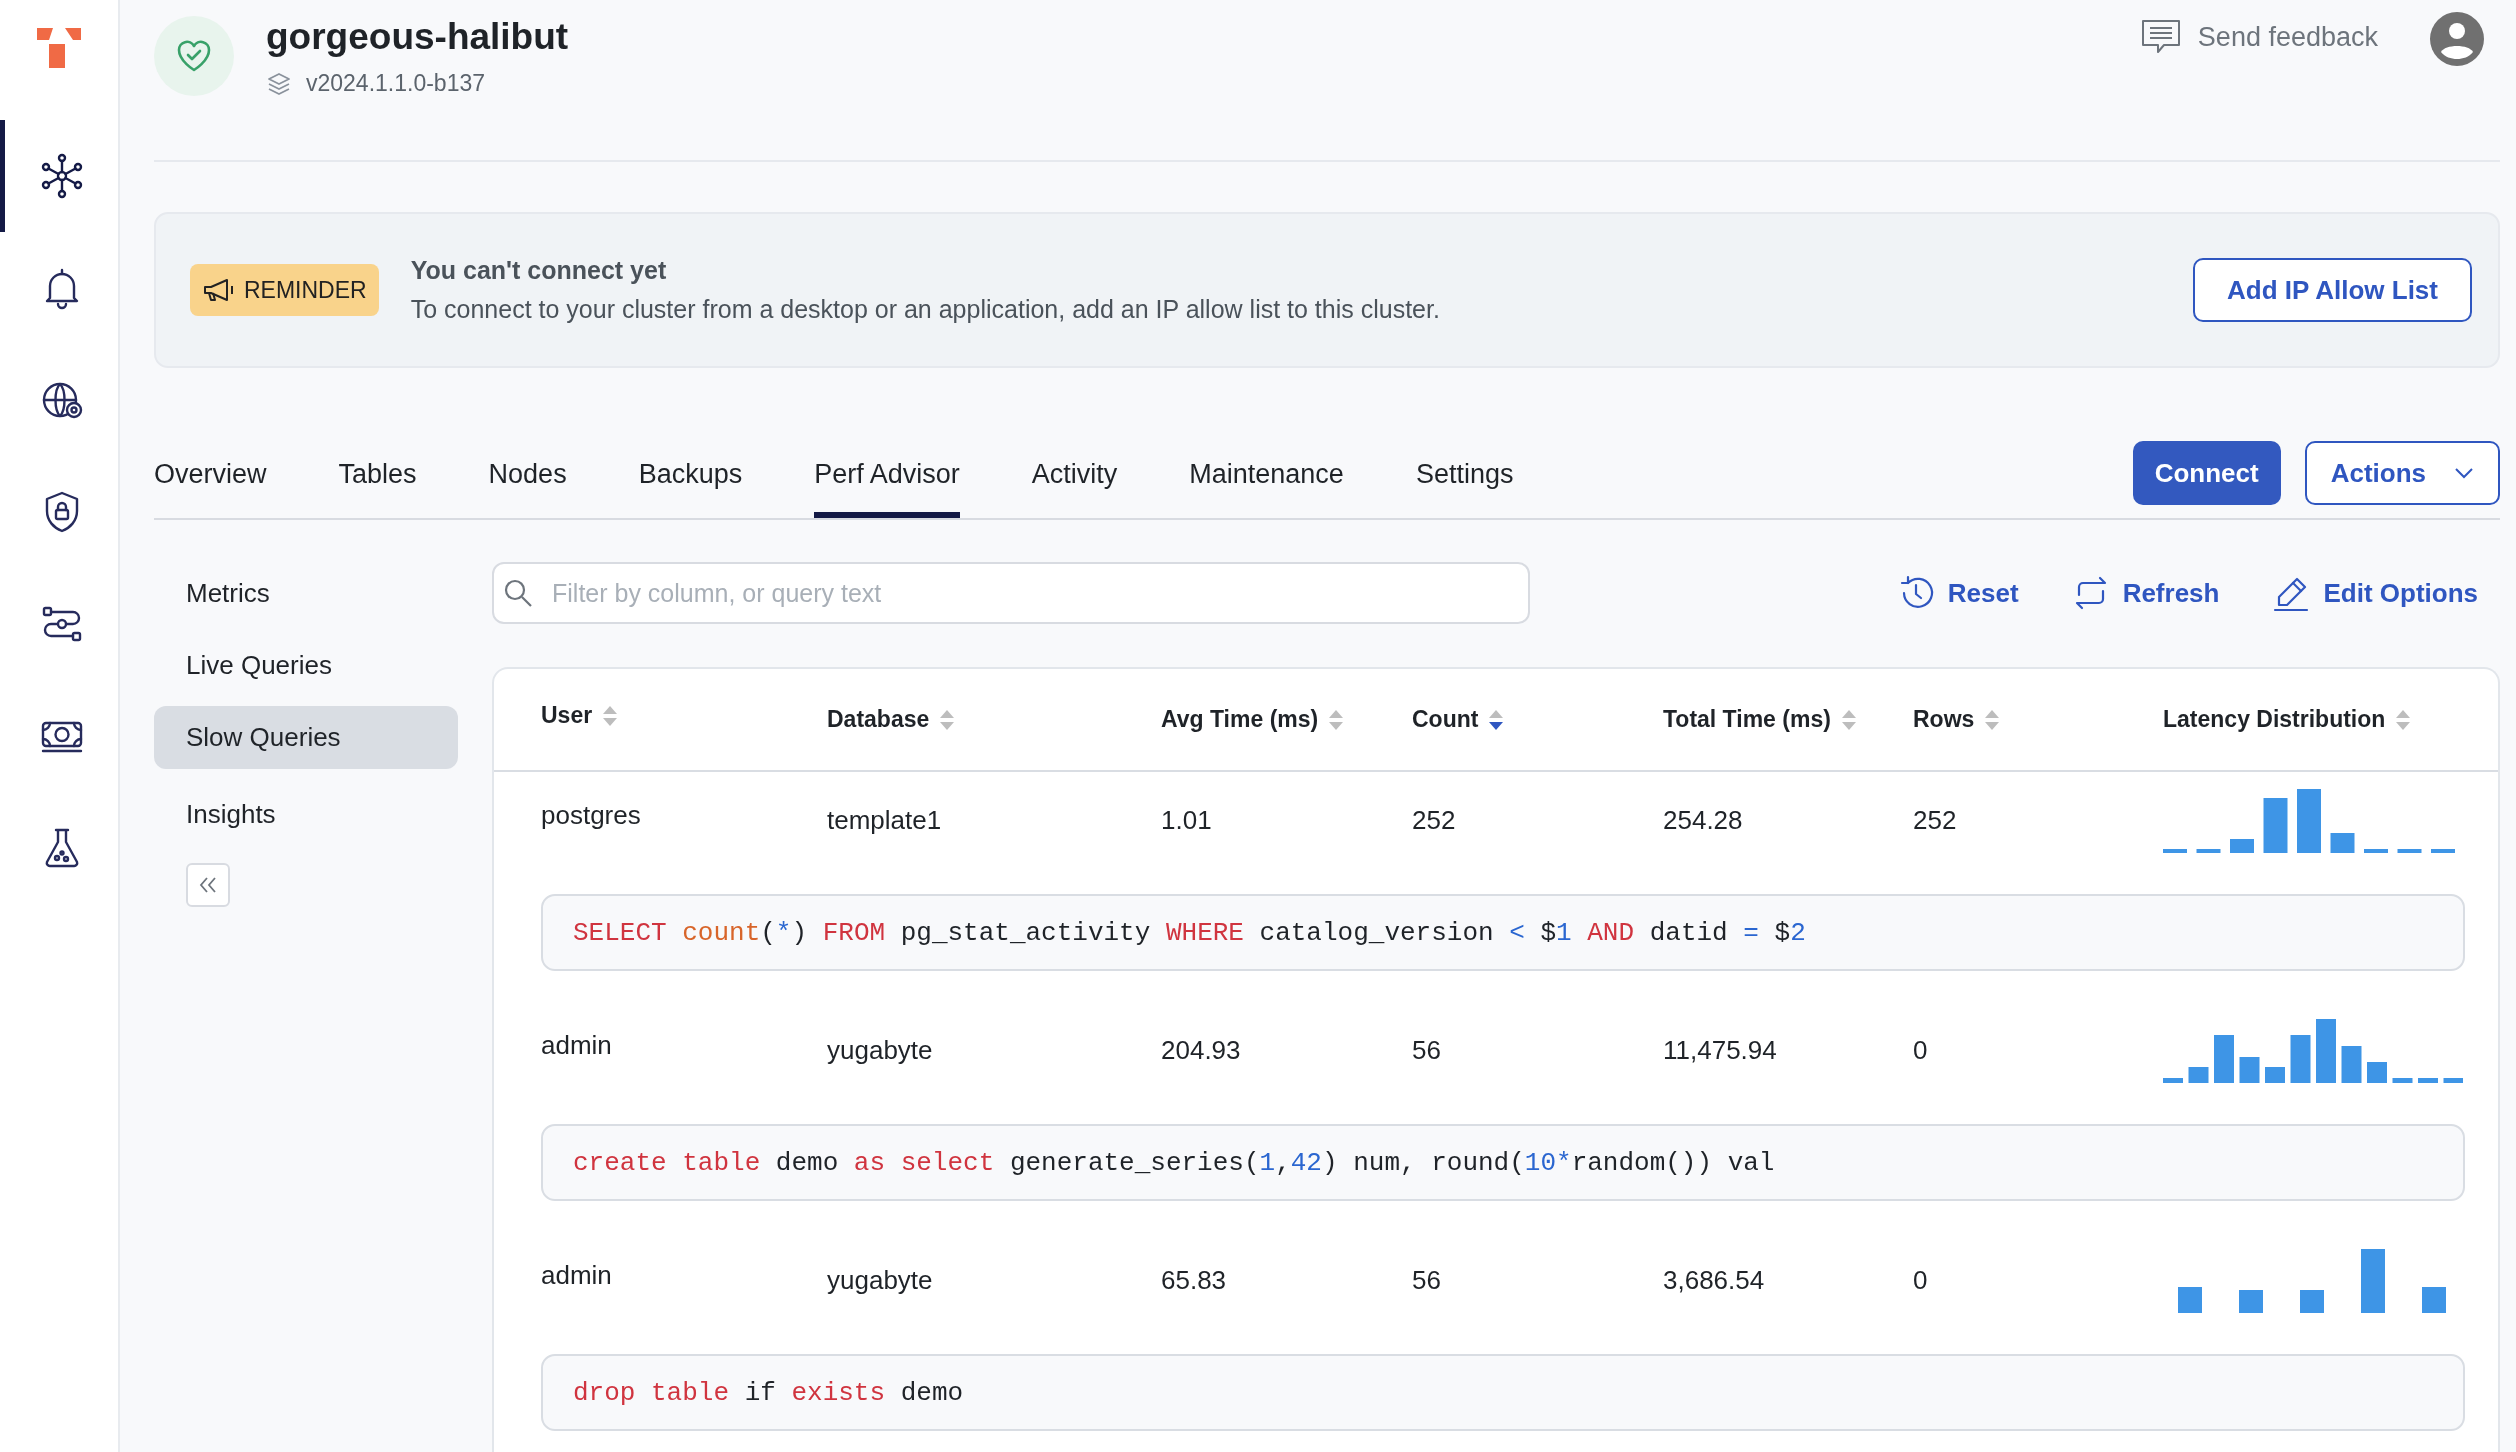 This screenshot has height=1452, width=2516. What do you see at coordinates (1194, 1280) in the screenshot?
I see `table-cell-text: 65.83` at bounding box center [1194, 1280].